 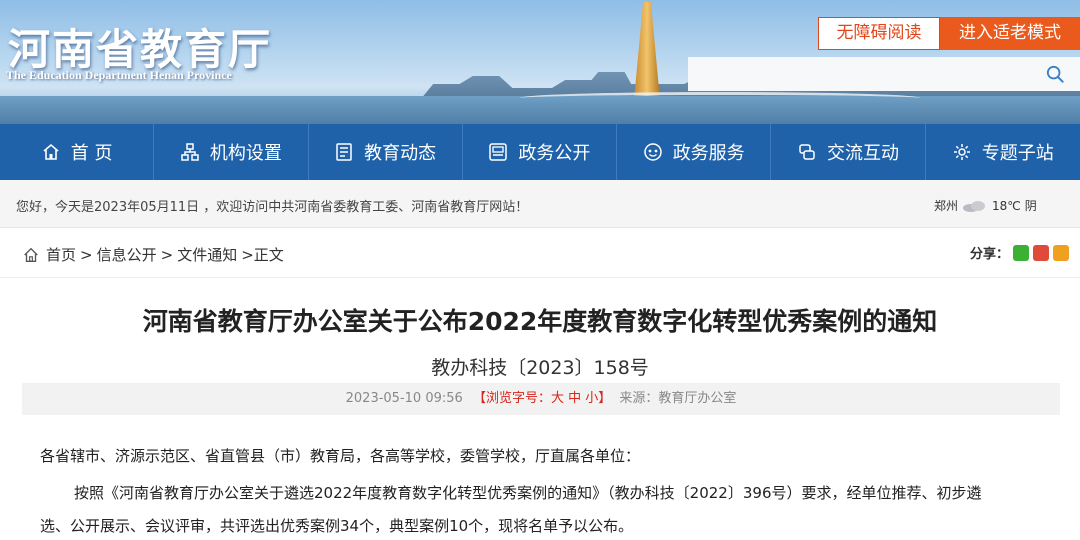 I want to click on nav-item-services: 政务服务, so click(x=694, y=152).